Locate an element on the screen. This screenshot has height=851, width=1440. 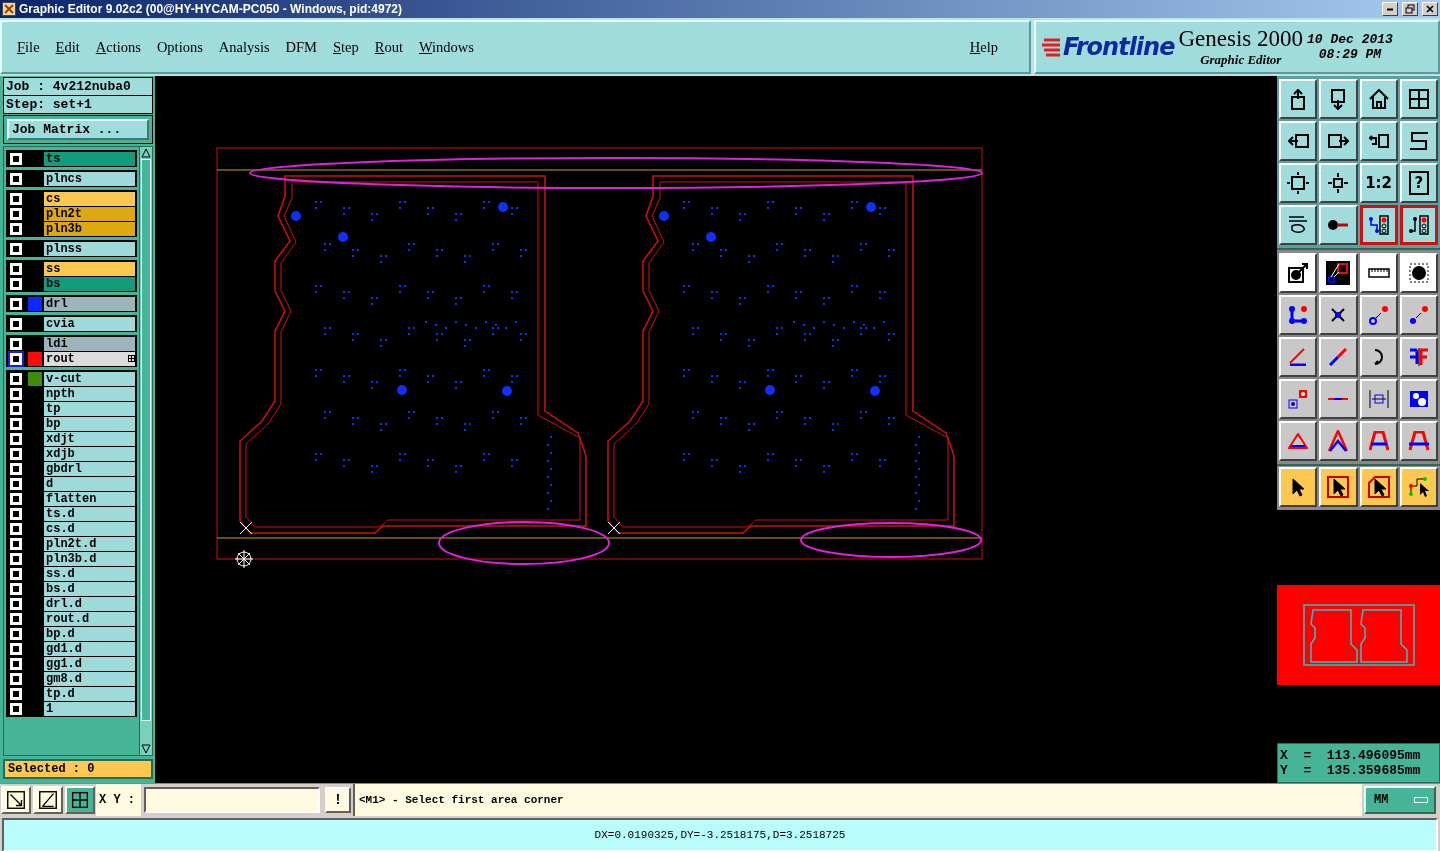
layer-name: d is located at coordinates (89, 483).